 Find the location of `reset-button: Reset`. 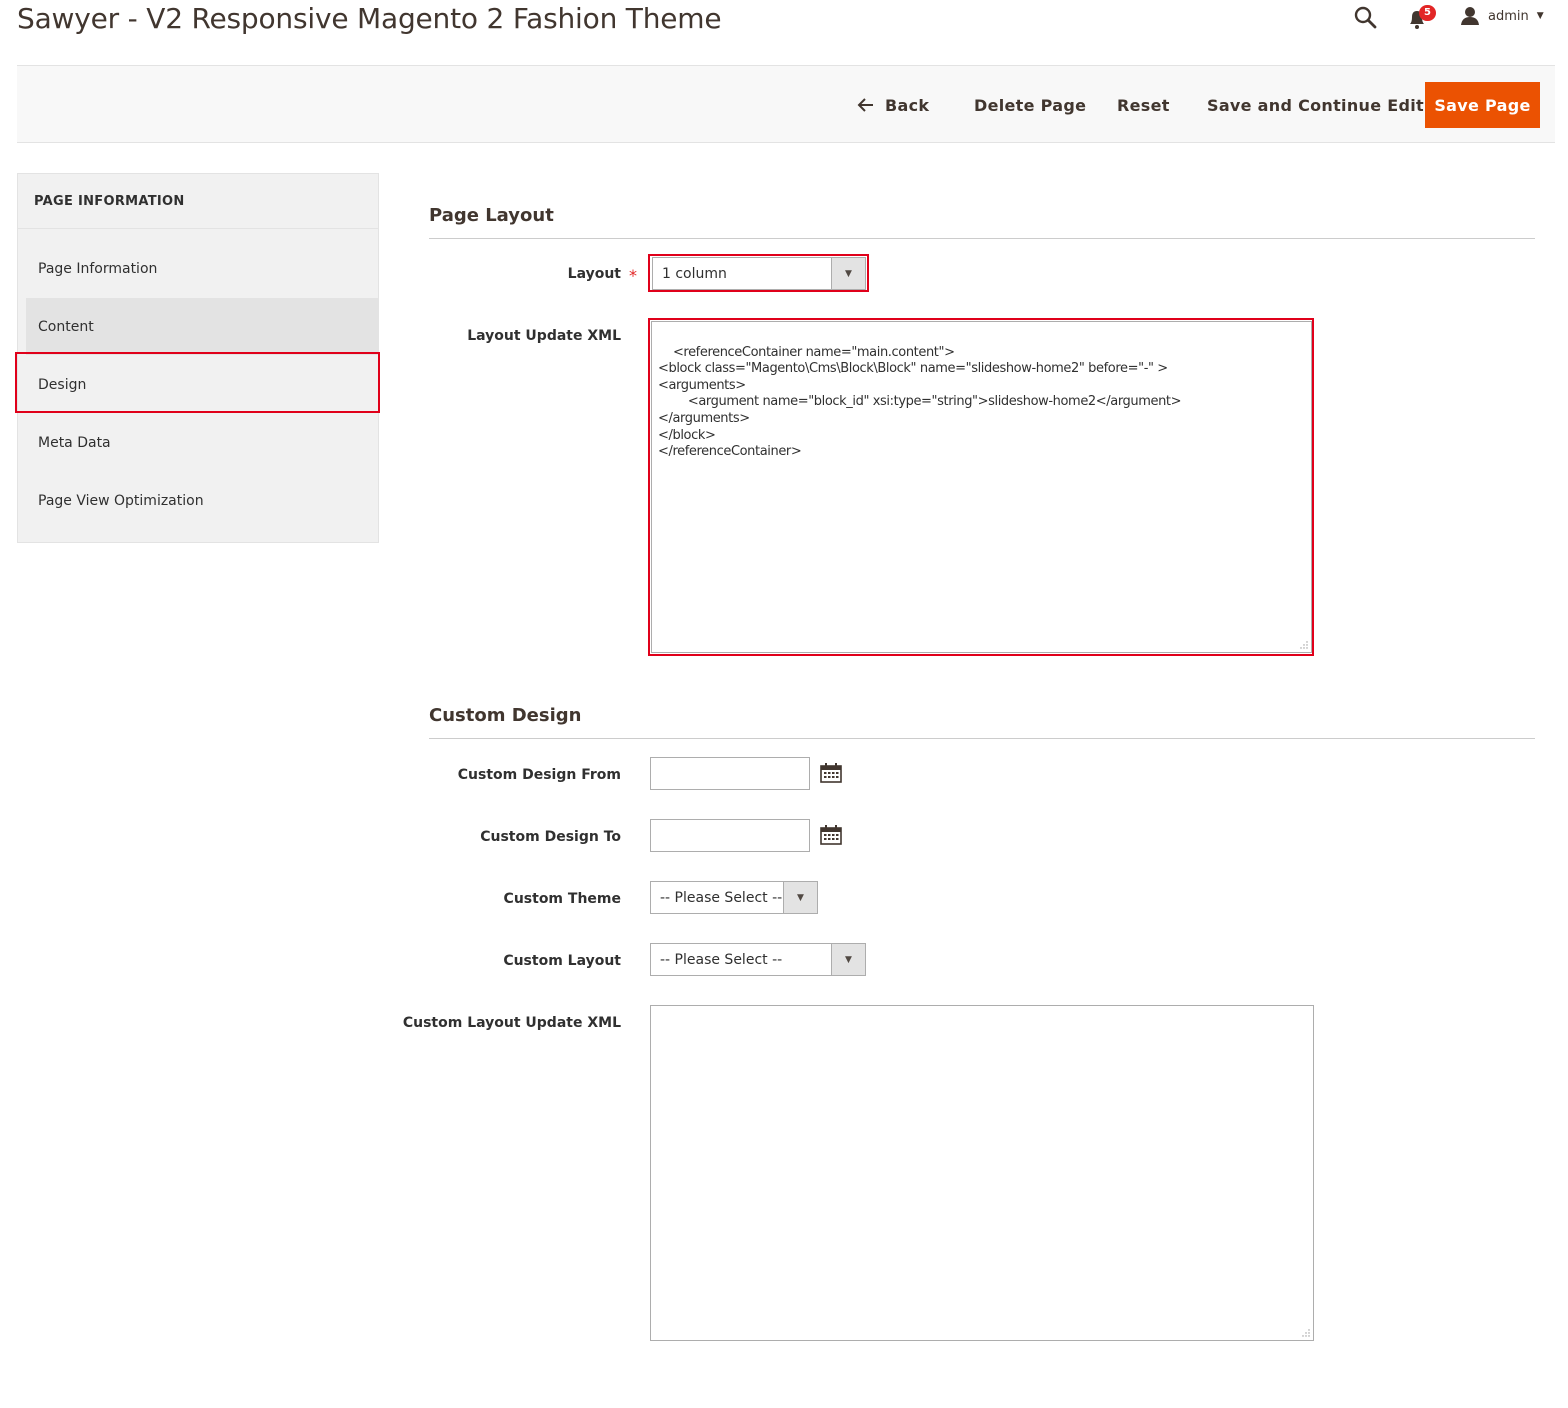

reset-button: Reset is located at coordinates (1143, 105).